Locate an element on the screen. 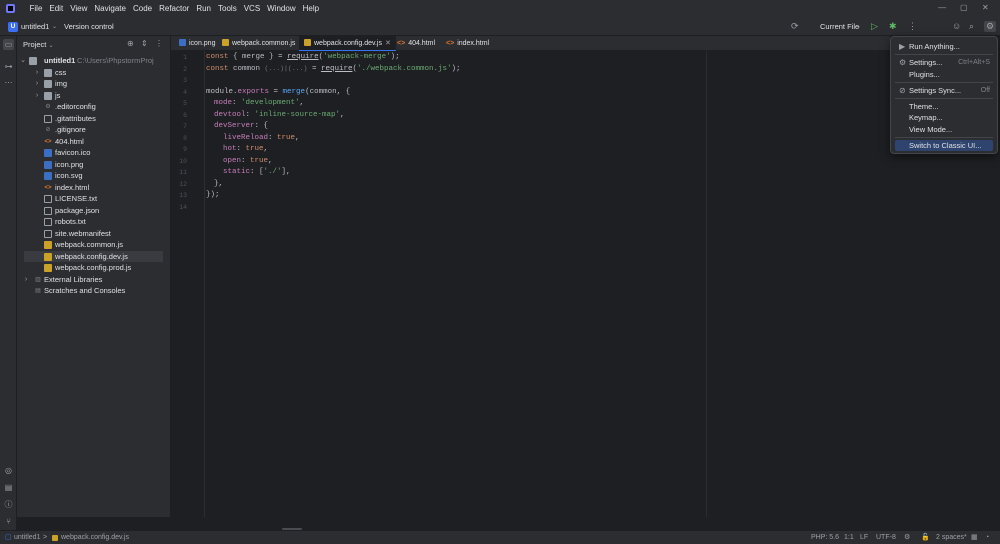 This screenshot has height=544, width=1000. collapse-icon: ⇕ is located at coordinates (144, 43).